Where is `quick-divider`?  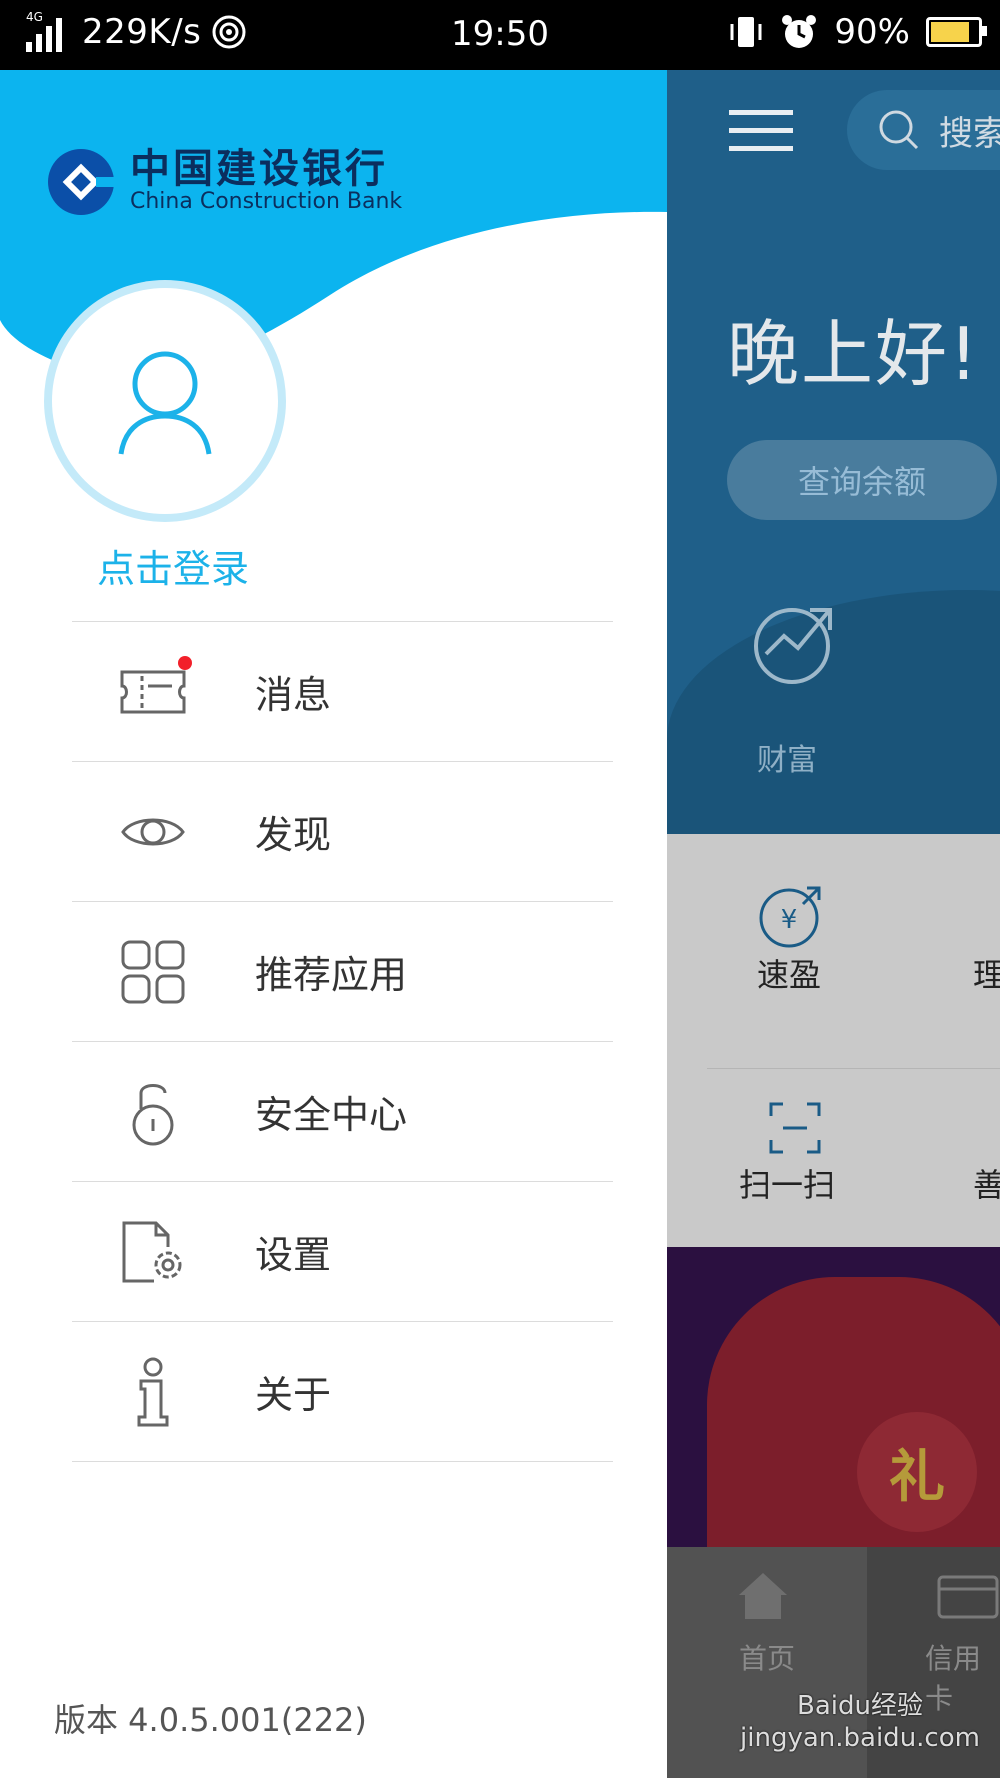 quick-divider is located at coordinates (853, 1068).